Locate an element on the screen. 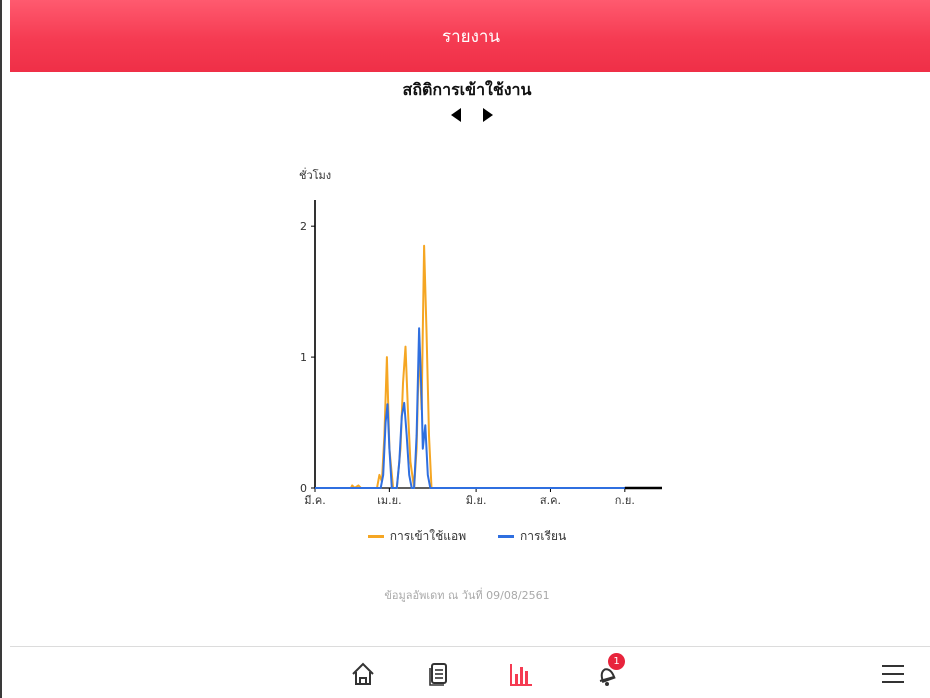  x-tick-label: ส.ค. is located at coordinates (550, 500).